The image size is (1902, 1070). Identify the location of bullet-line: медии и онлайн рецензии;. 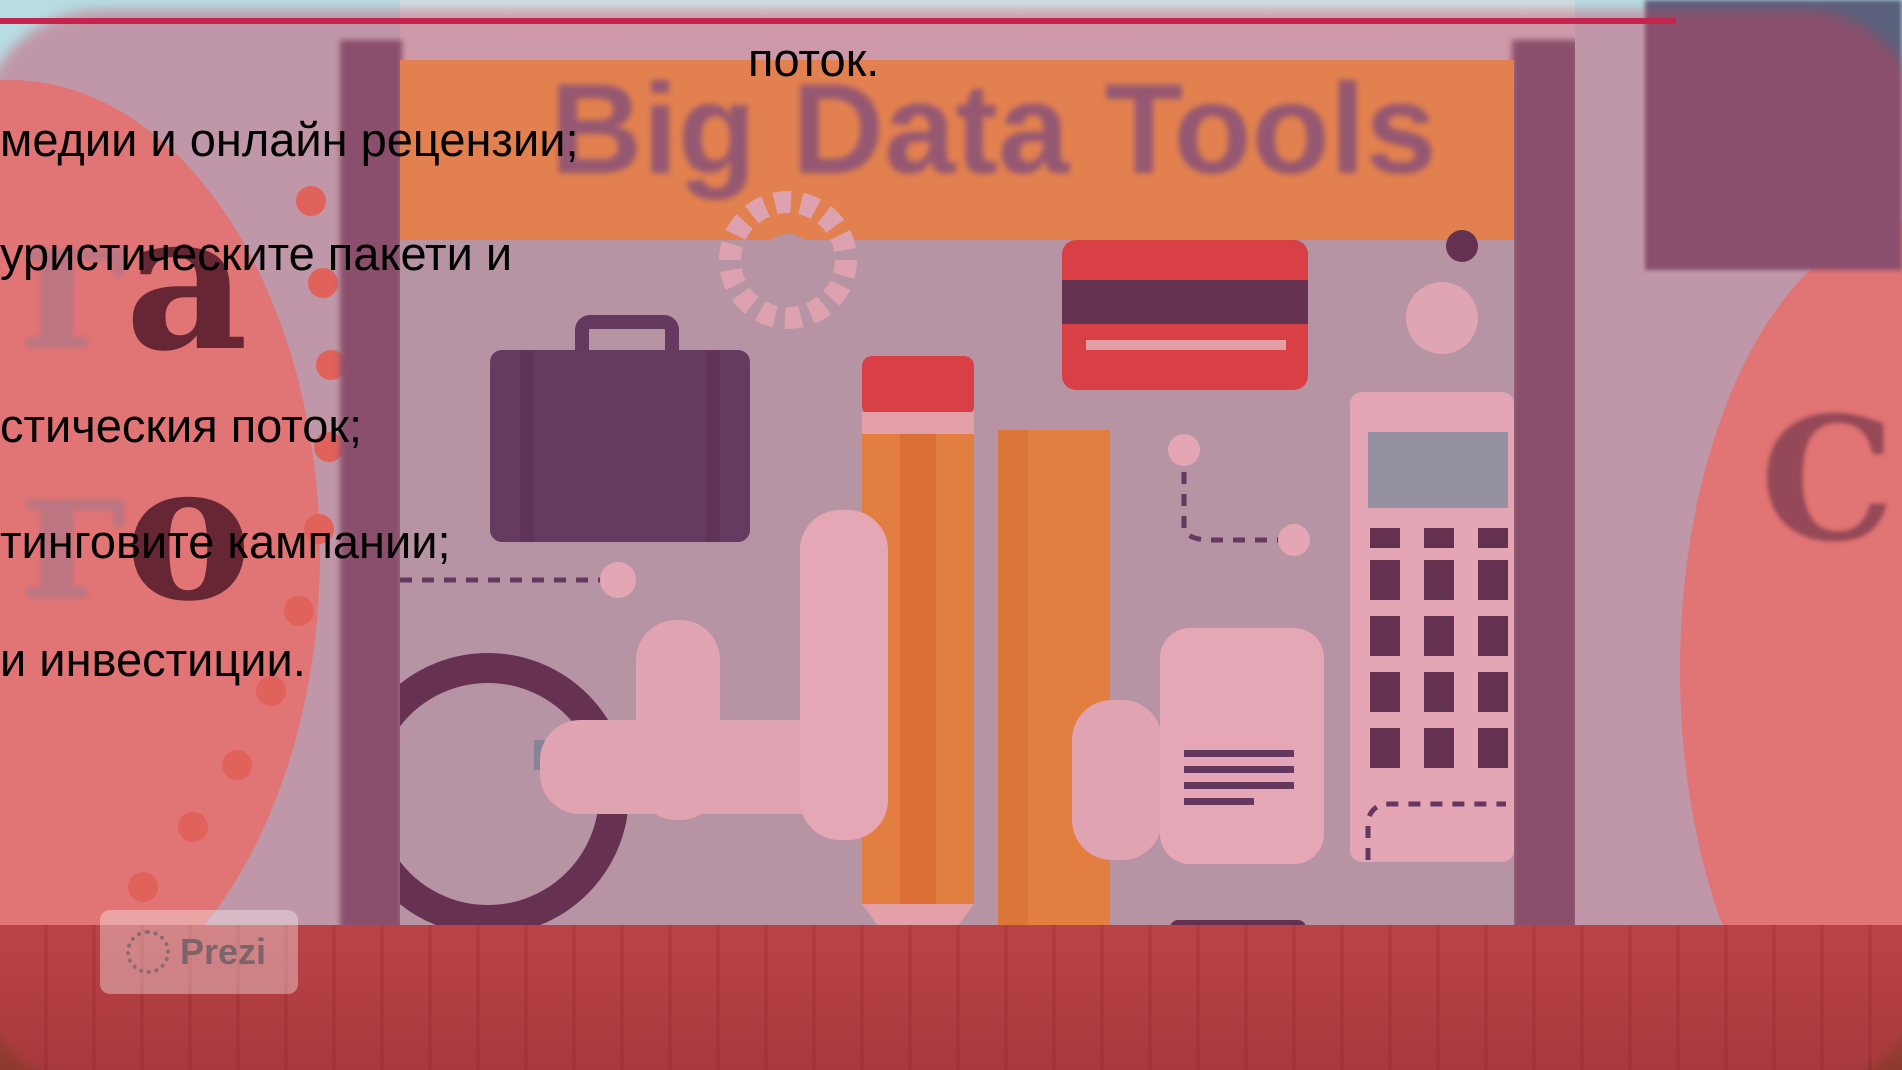
(289, 139).